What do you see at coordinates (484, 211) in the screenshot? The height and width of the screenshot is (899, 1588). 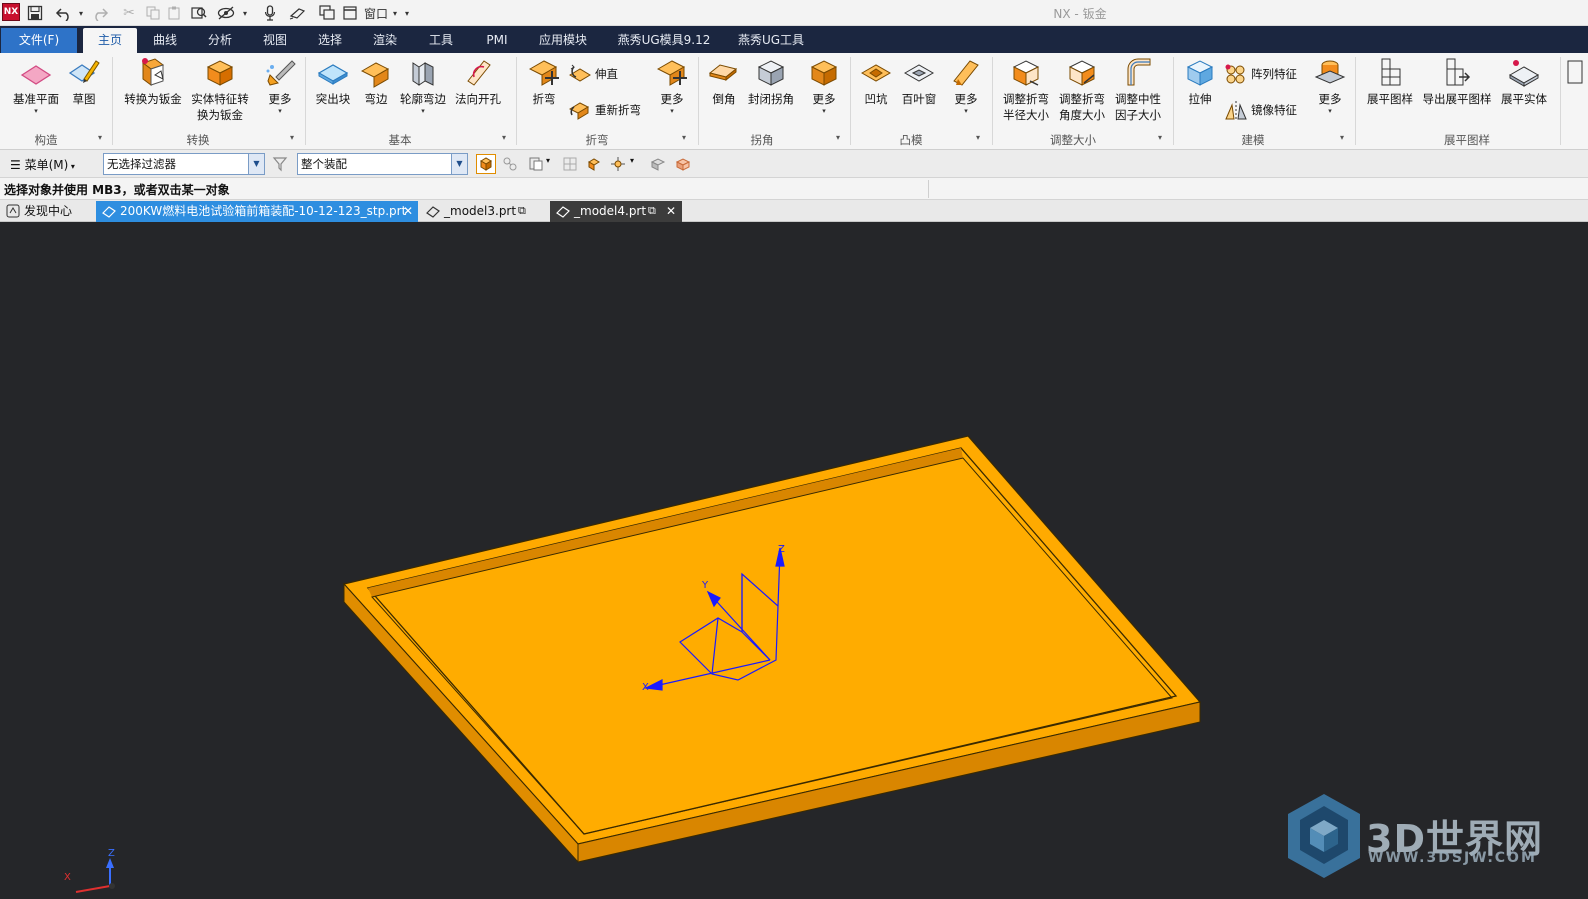 I see `tab-model3: _model3.prt ⧉` at bounding box center [484, 211].